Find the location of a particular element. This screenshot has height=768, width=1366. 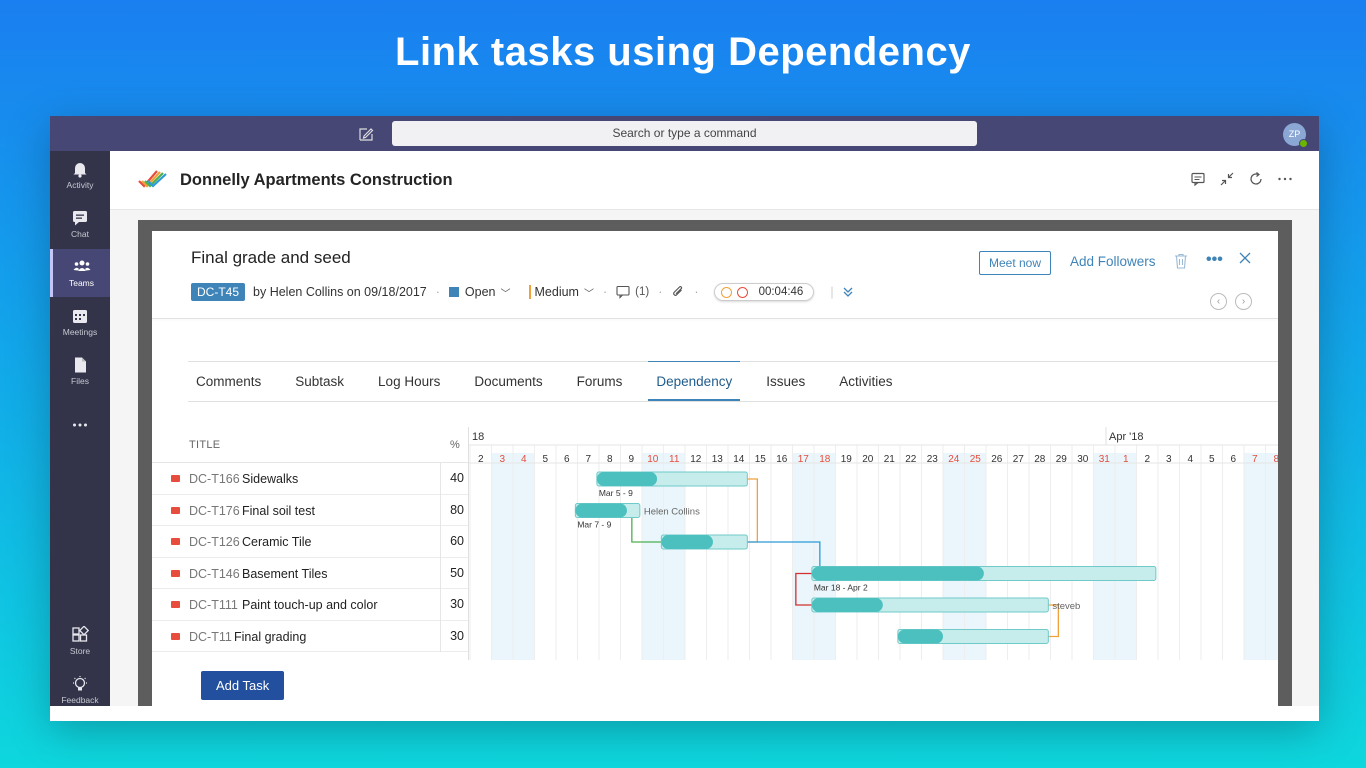

comment-icon is located at coordinates (623, 292).